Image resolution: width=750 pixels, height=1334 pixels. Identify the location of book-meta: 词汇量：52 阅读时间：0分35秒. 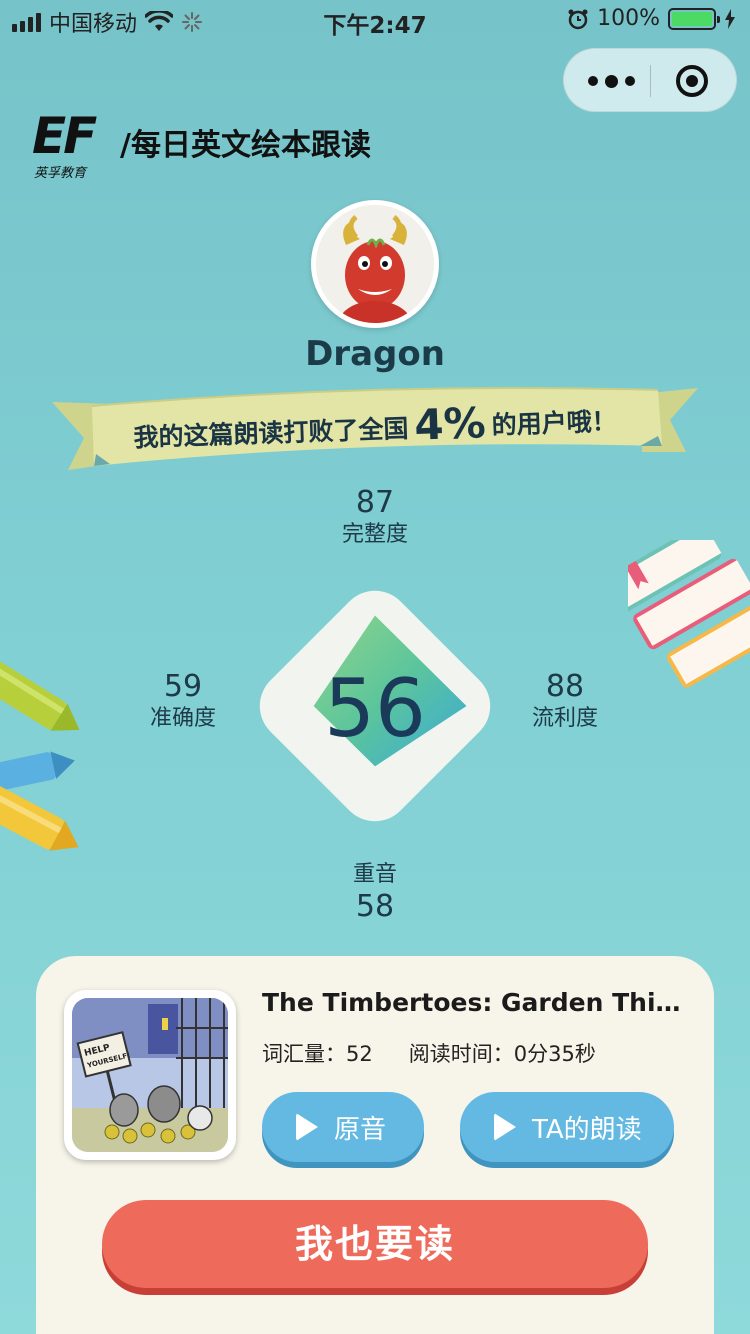
(429, 1053).